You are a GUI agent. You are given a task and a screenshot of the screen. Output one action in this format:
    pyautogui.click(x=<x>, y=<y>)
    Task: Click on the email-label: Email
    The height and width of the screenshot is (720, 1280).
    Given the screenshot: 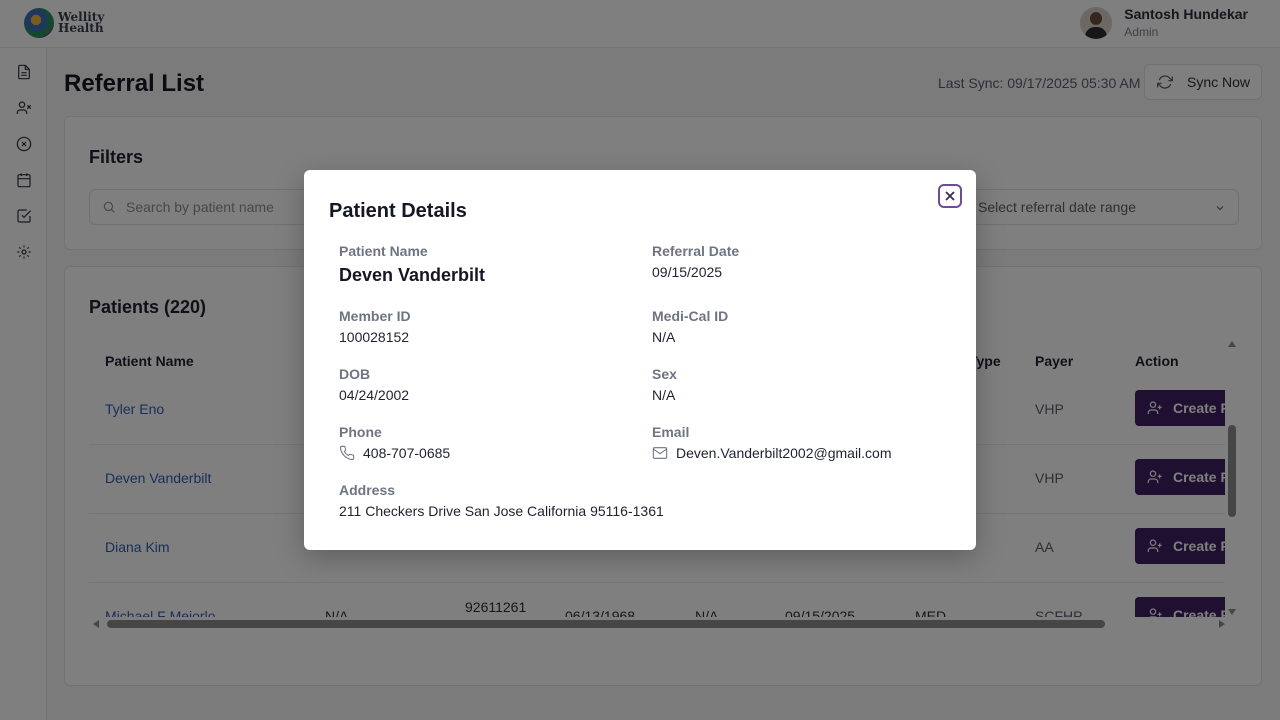 What is the action you would take?
    pyautogui.click(x=671, y=432)
    